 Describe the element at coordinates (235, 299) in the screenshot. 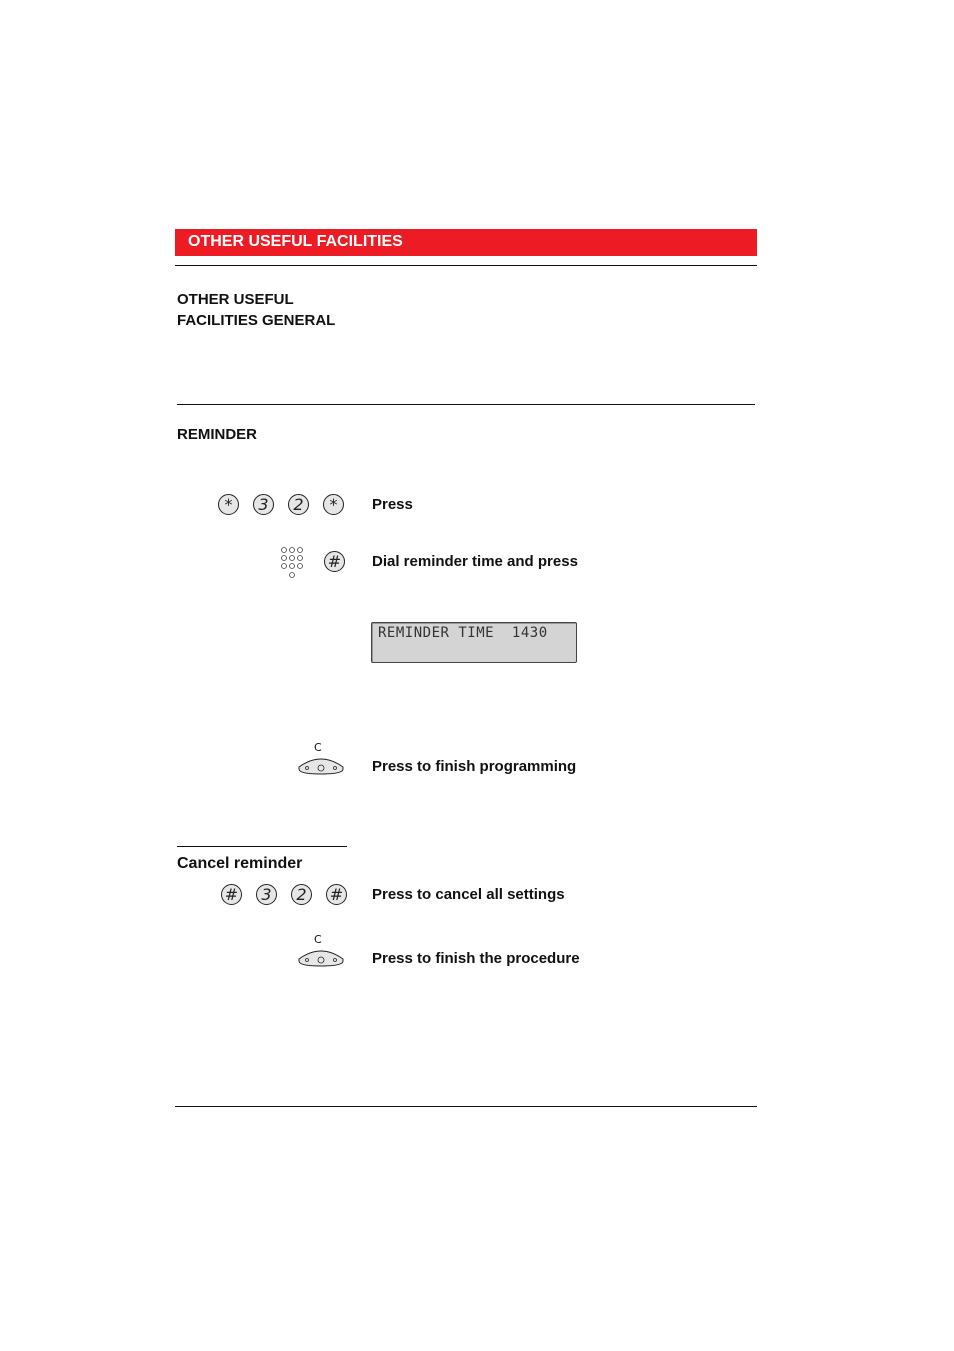

I see `general-heading-line1: OTHER USEFUL` at that location.